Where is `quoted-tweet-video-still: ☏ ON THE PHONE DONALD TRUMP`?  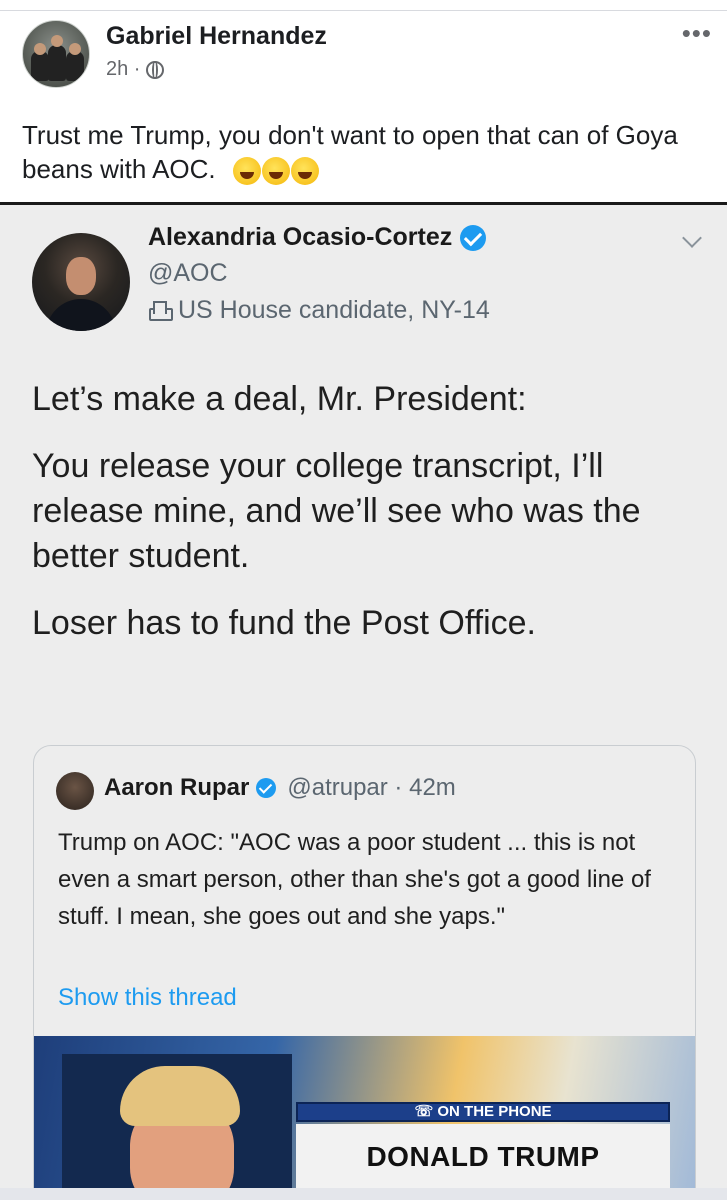
quoted-tweet-video-still: ☏ ON THE PHONE DONALD TRUMP is located at coordinates (364, 1118).